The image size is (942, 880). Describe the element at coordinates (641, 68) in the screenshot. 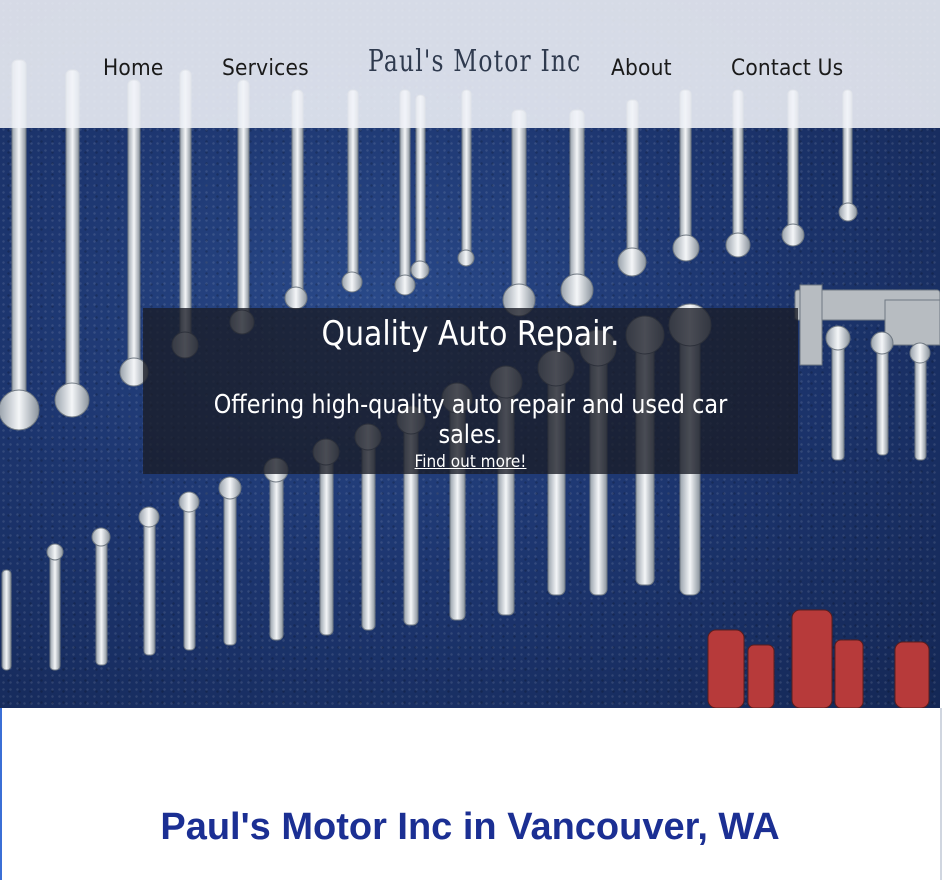

I see `nav-link-about: About` at that location.